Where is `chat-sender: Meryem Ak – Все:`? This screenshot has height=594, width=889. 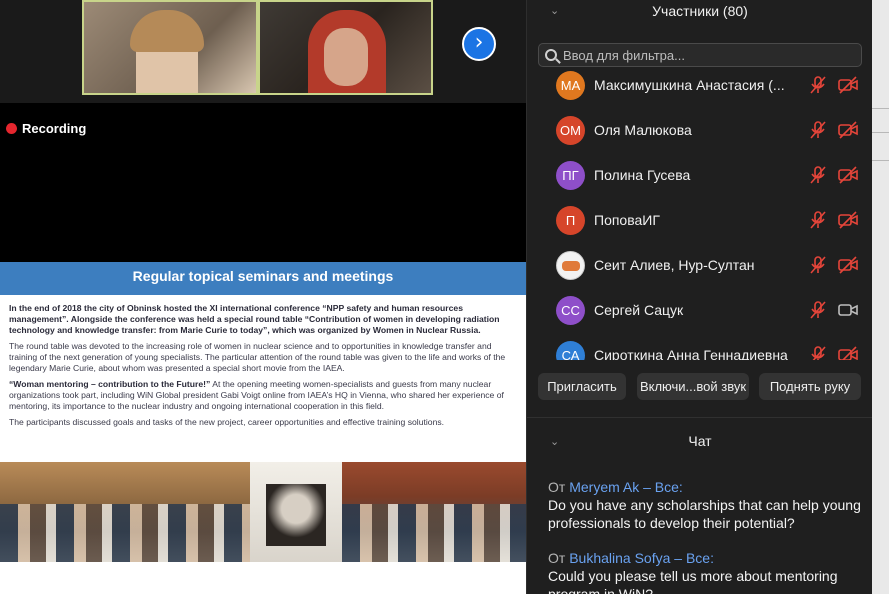 chat-sender: Meryem Ak – Все: is located at coordinates (626, 487).